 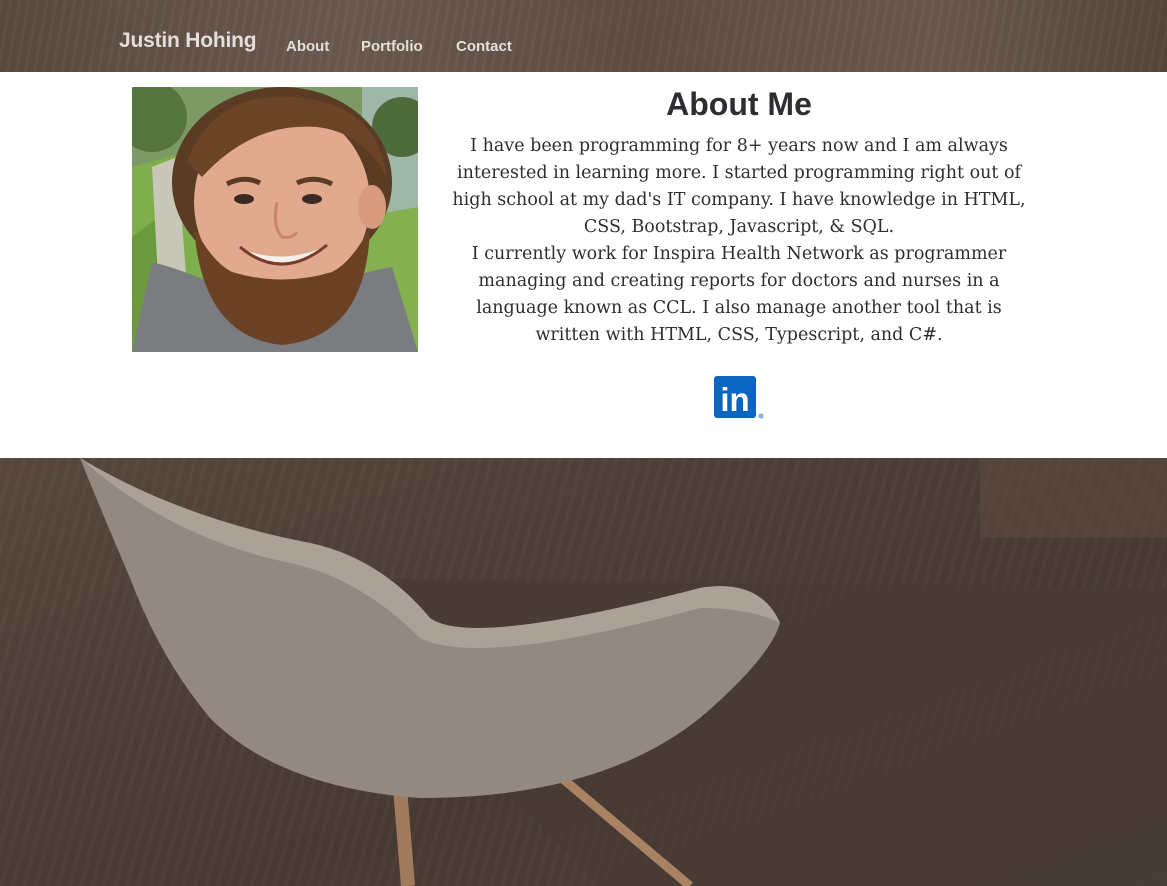 What do you see at coordinates (392, 46) in the screenshot?
I see `nav-link-portfolio: Portfolio` at bounding box center [392, 46].